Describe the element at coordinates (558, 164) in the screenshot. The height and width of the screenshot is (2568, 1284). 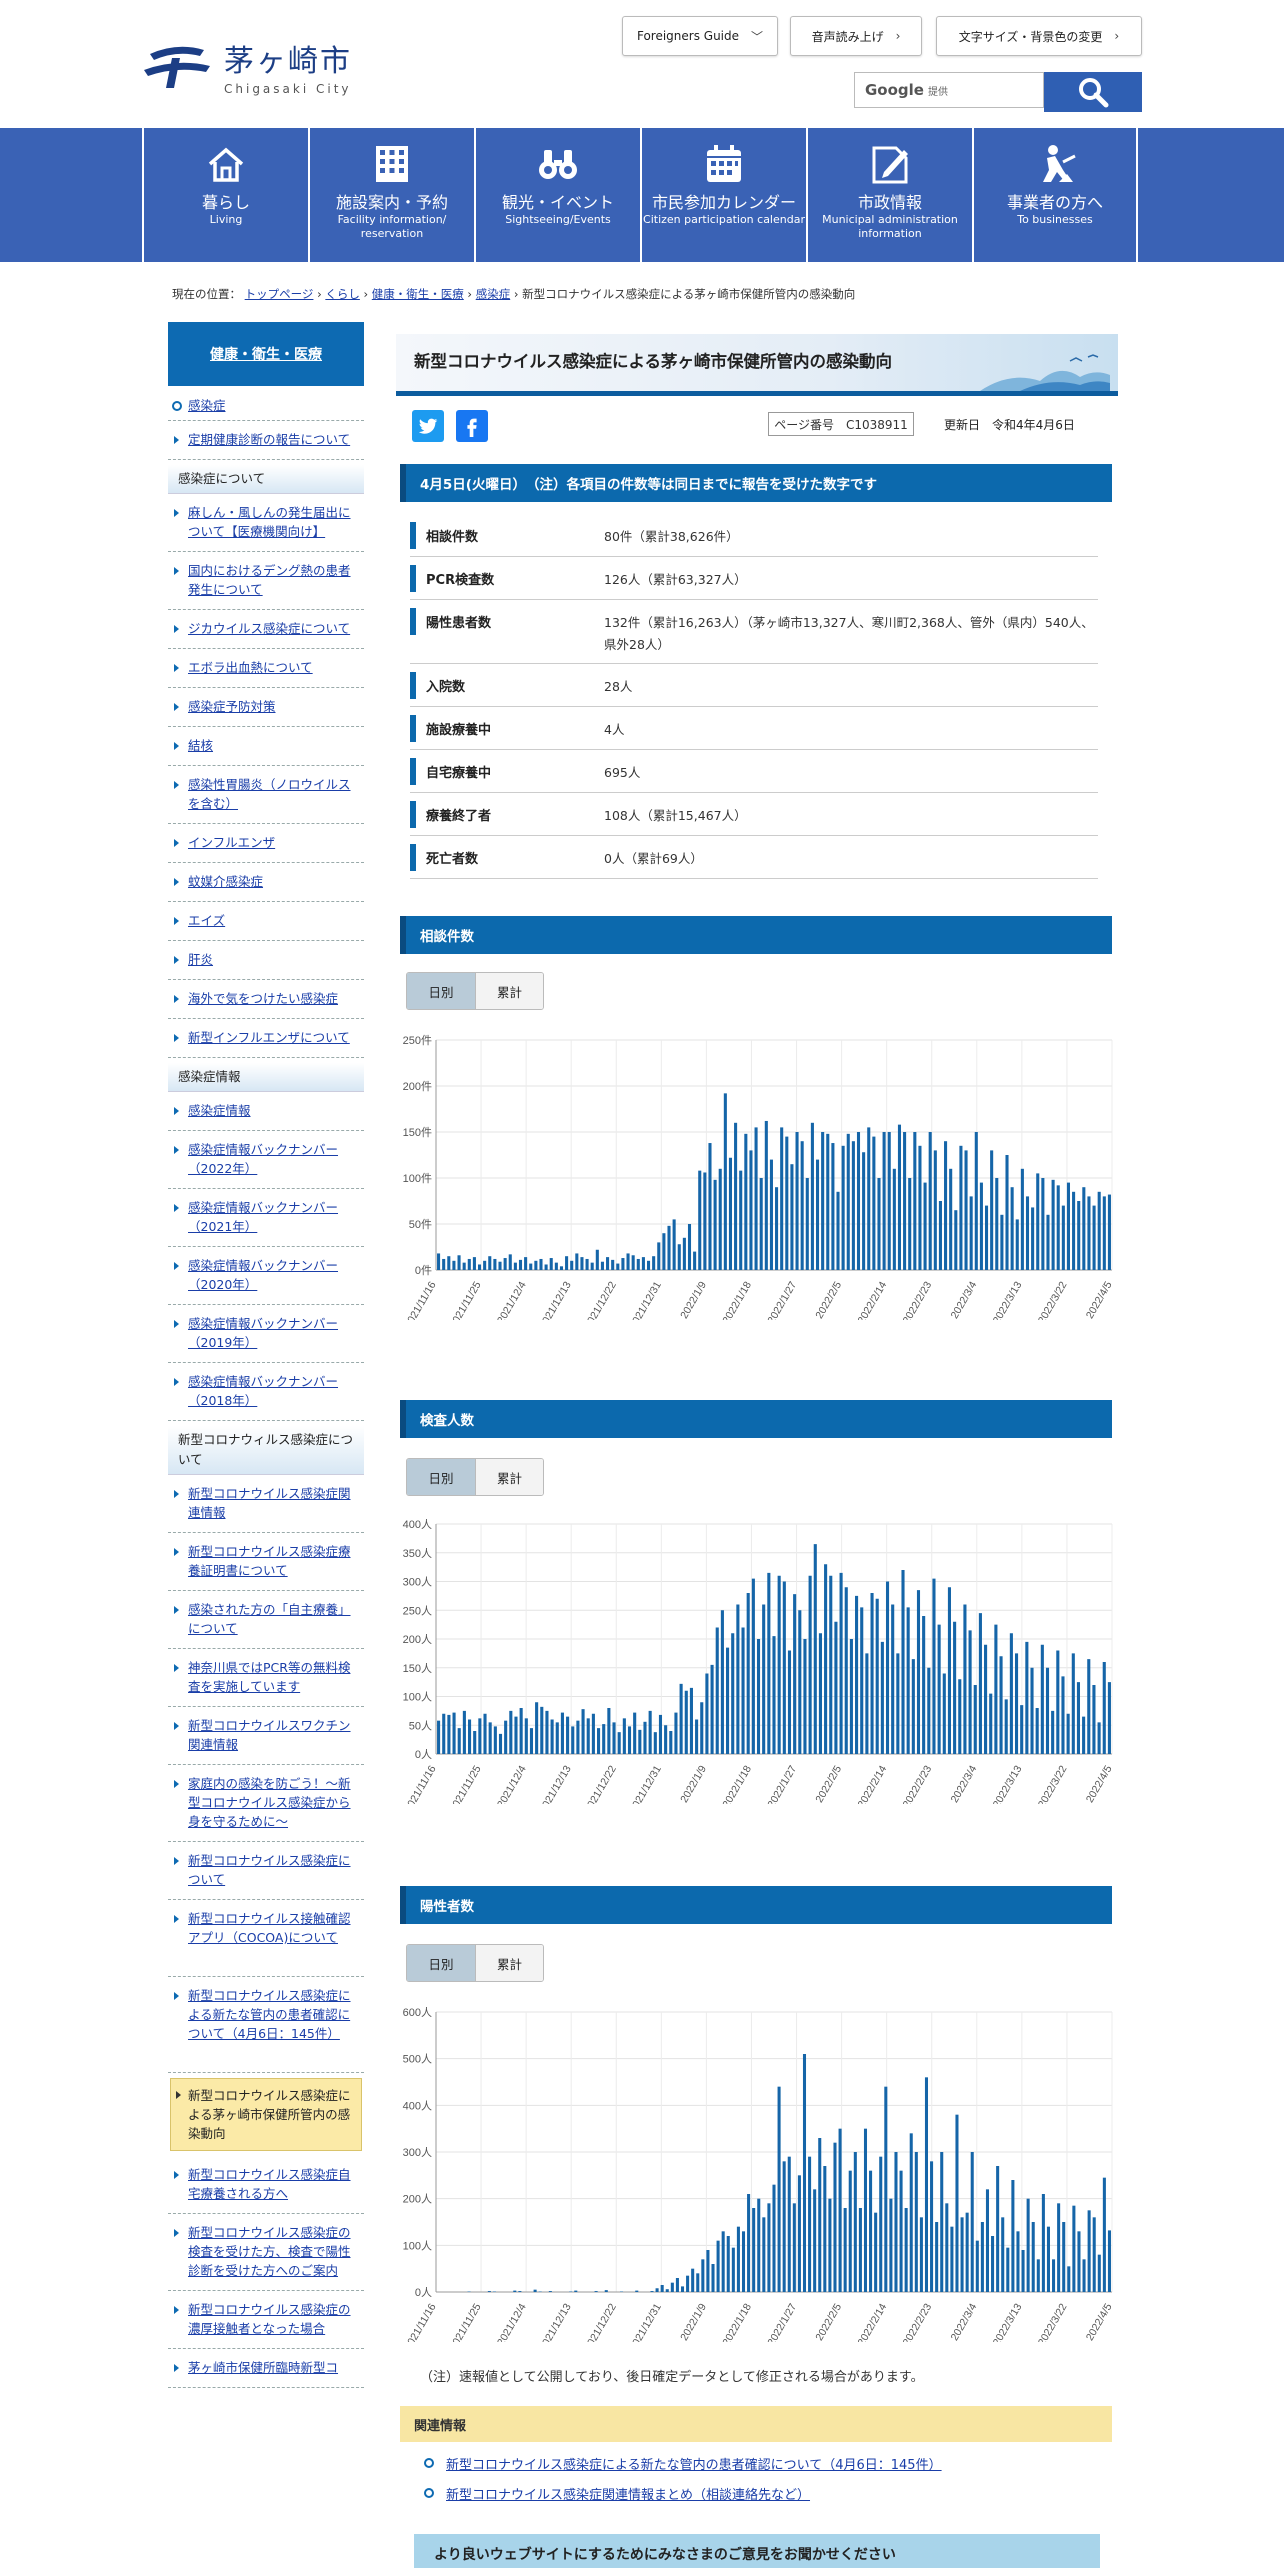
I see `binoculars-icon` at that location.